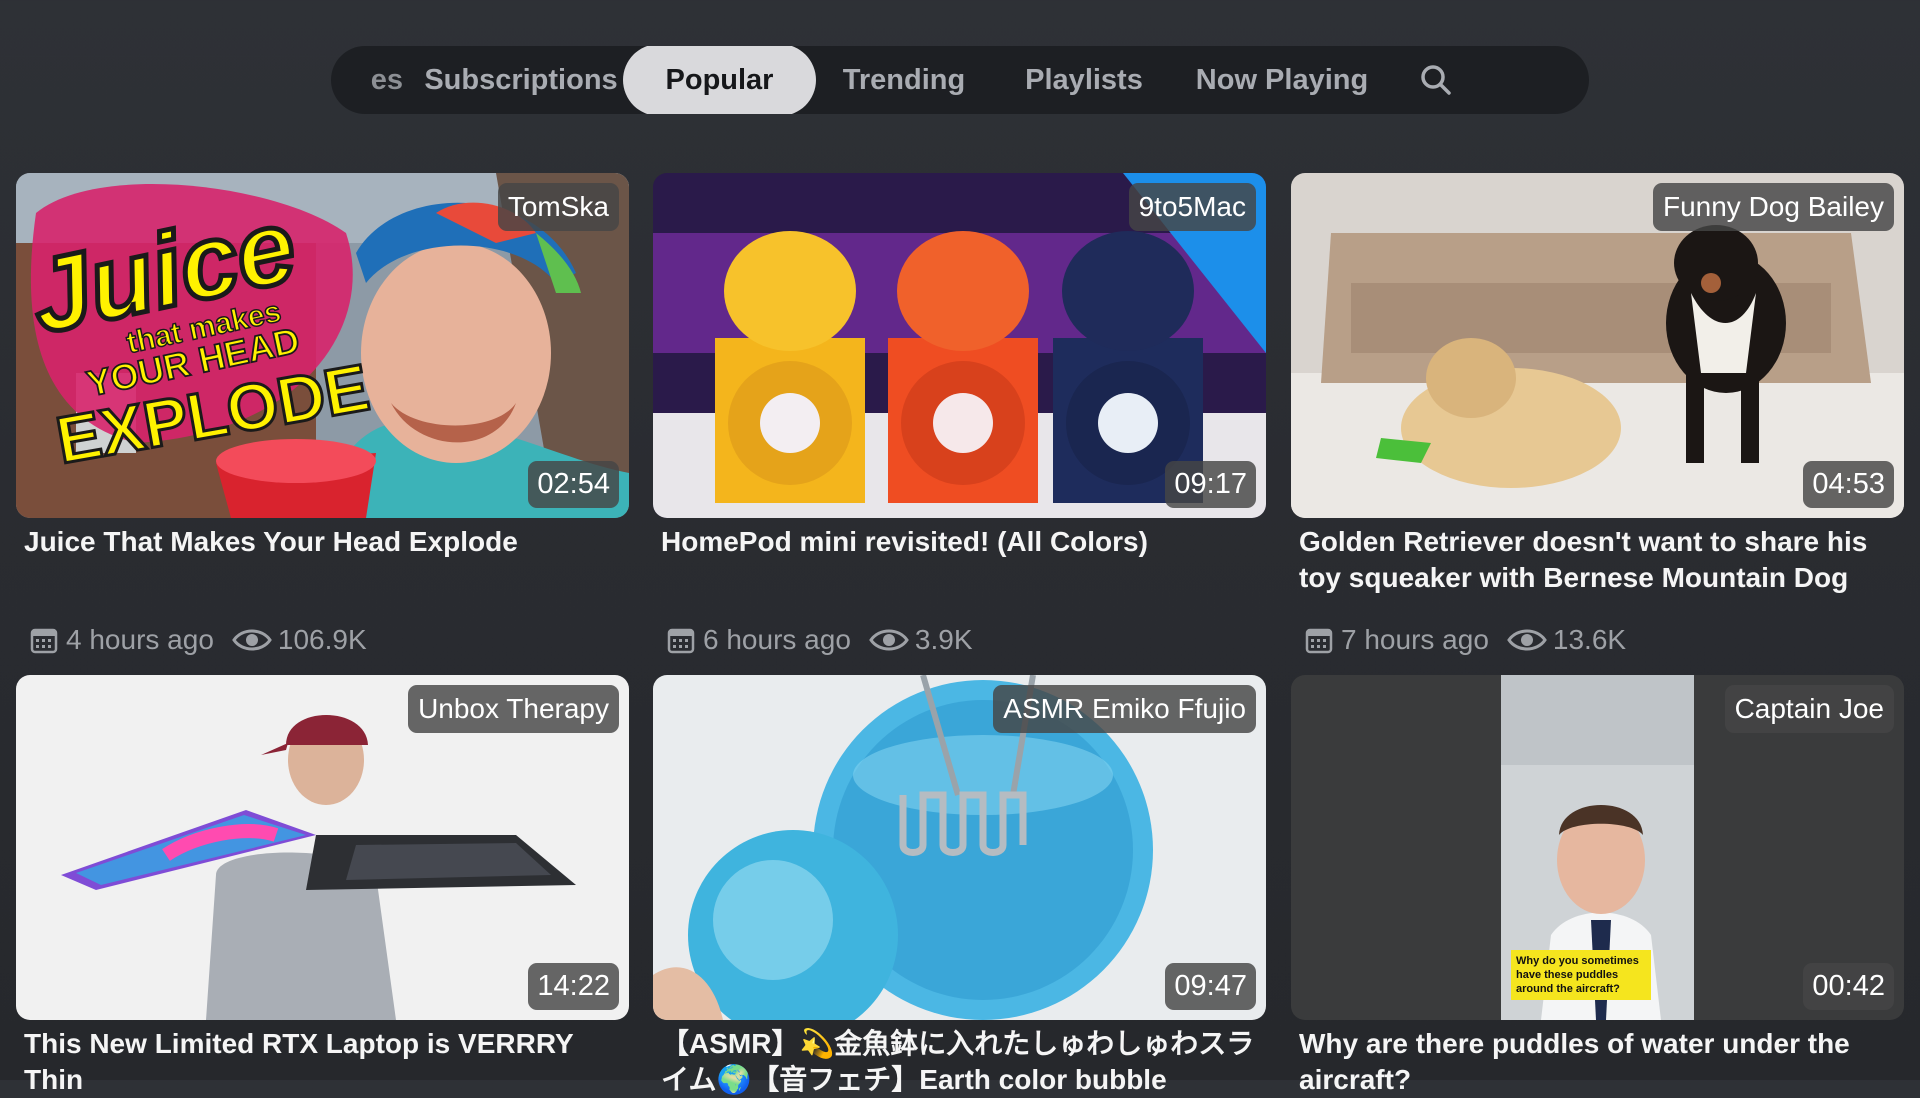 This screenshot has width=1920, height=1098. I want to click on duration-badge: 00:42, so click(1848, 986).